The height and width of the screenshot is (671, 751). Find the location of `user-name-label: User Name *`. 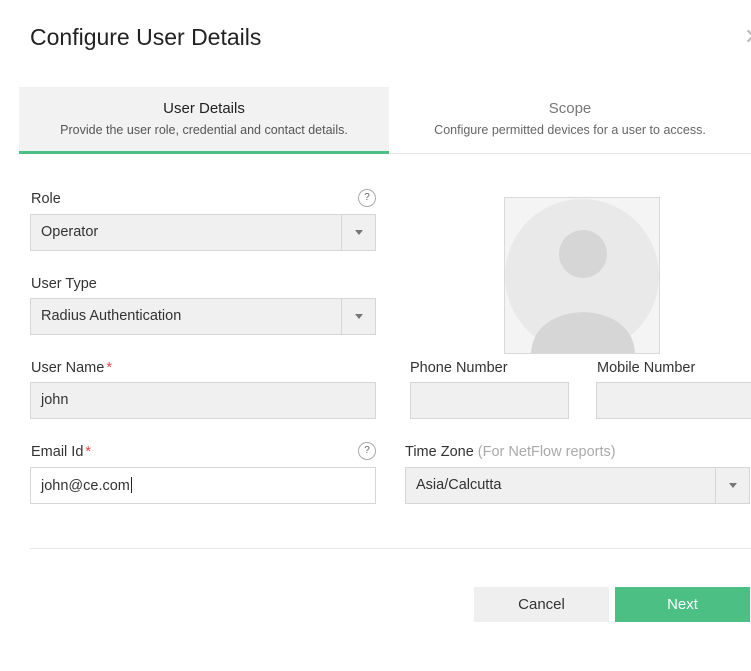

user-name-label: User Name * is located at coordinates (71, 368).